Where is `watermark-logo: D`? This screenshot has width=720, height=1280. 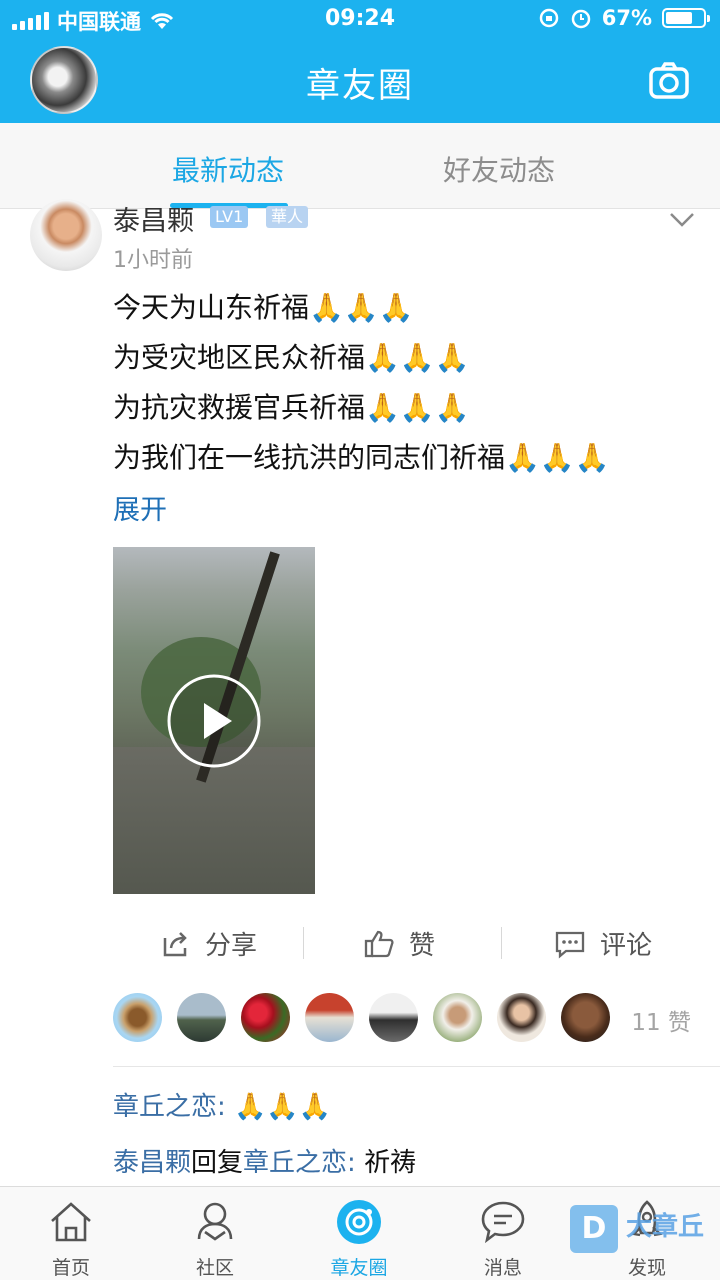 watermark-logo: D is located at coordinates (594, 1229).